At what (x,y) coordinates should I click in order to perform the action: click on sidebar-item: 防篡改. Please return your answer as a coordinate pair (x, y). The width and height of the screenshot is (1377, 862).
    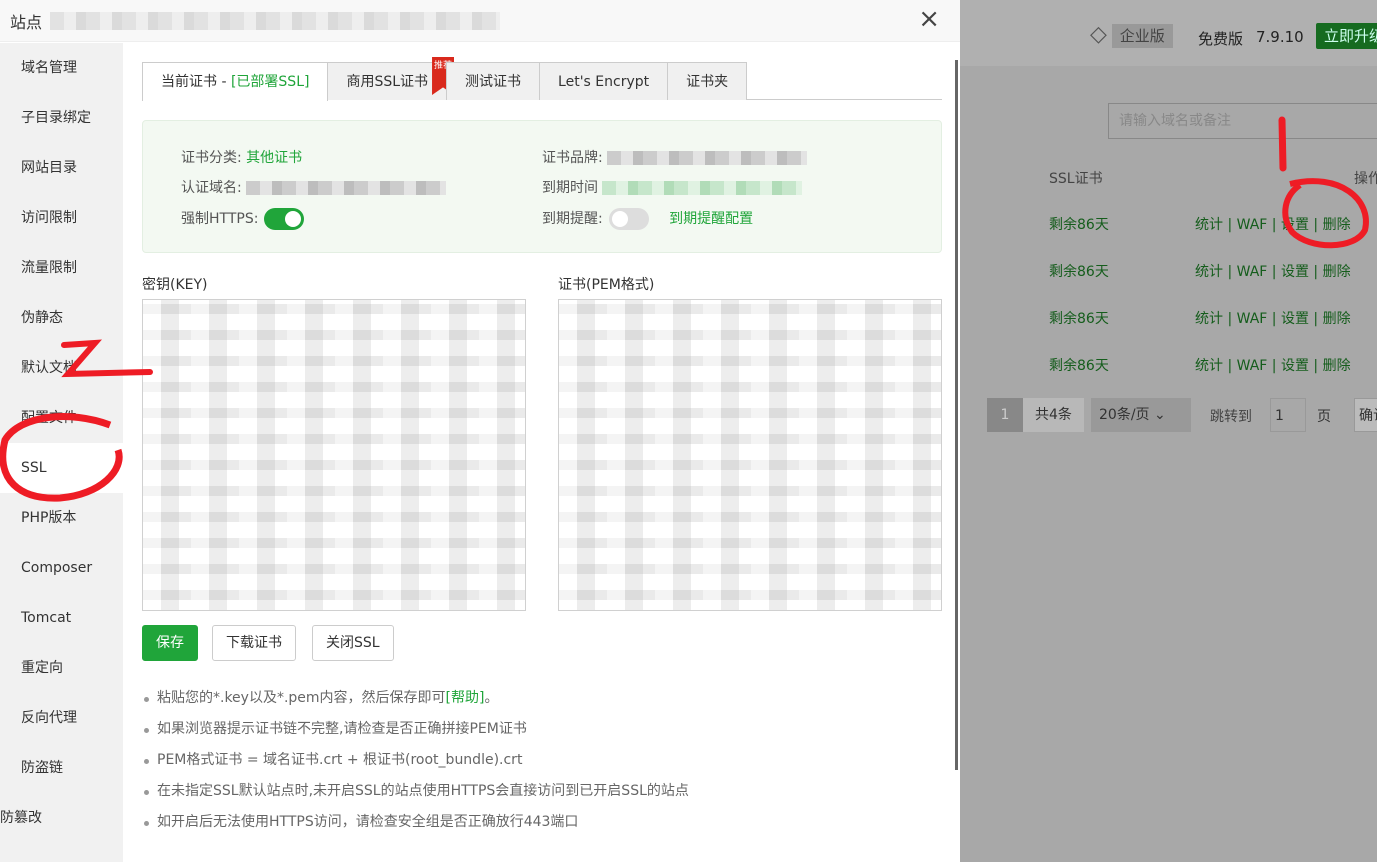
    Looking at the image, I should click on (61, 818).